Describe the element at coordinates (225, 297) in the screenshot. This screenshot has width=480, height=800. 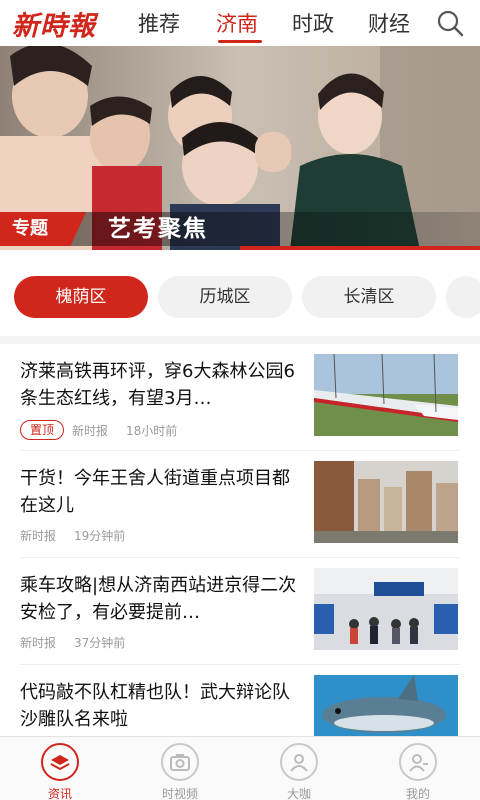
I see `district-pill-licheng: 历城区` at that location.